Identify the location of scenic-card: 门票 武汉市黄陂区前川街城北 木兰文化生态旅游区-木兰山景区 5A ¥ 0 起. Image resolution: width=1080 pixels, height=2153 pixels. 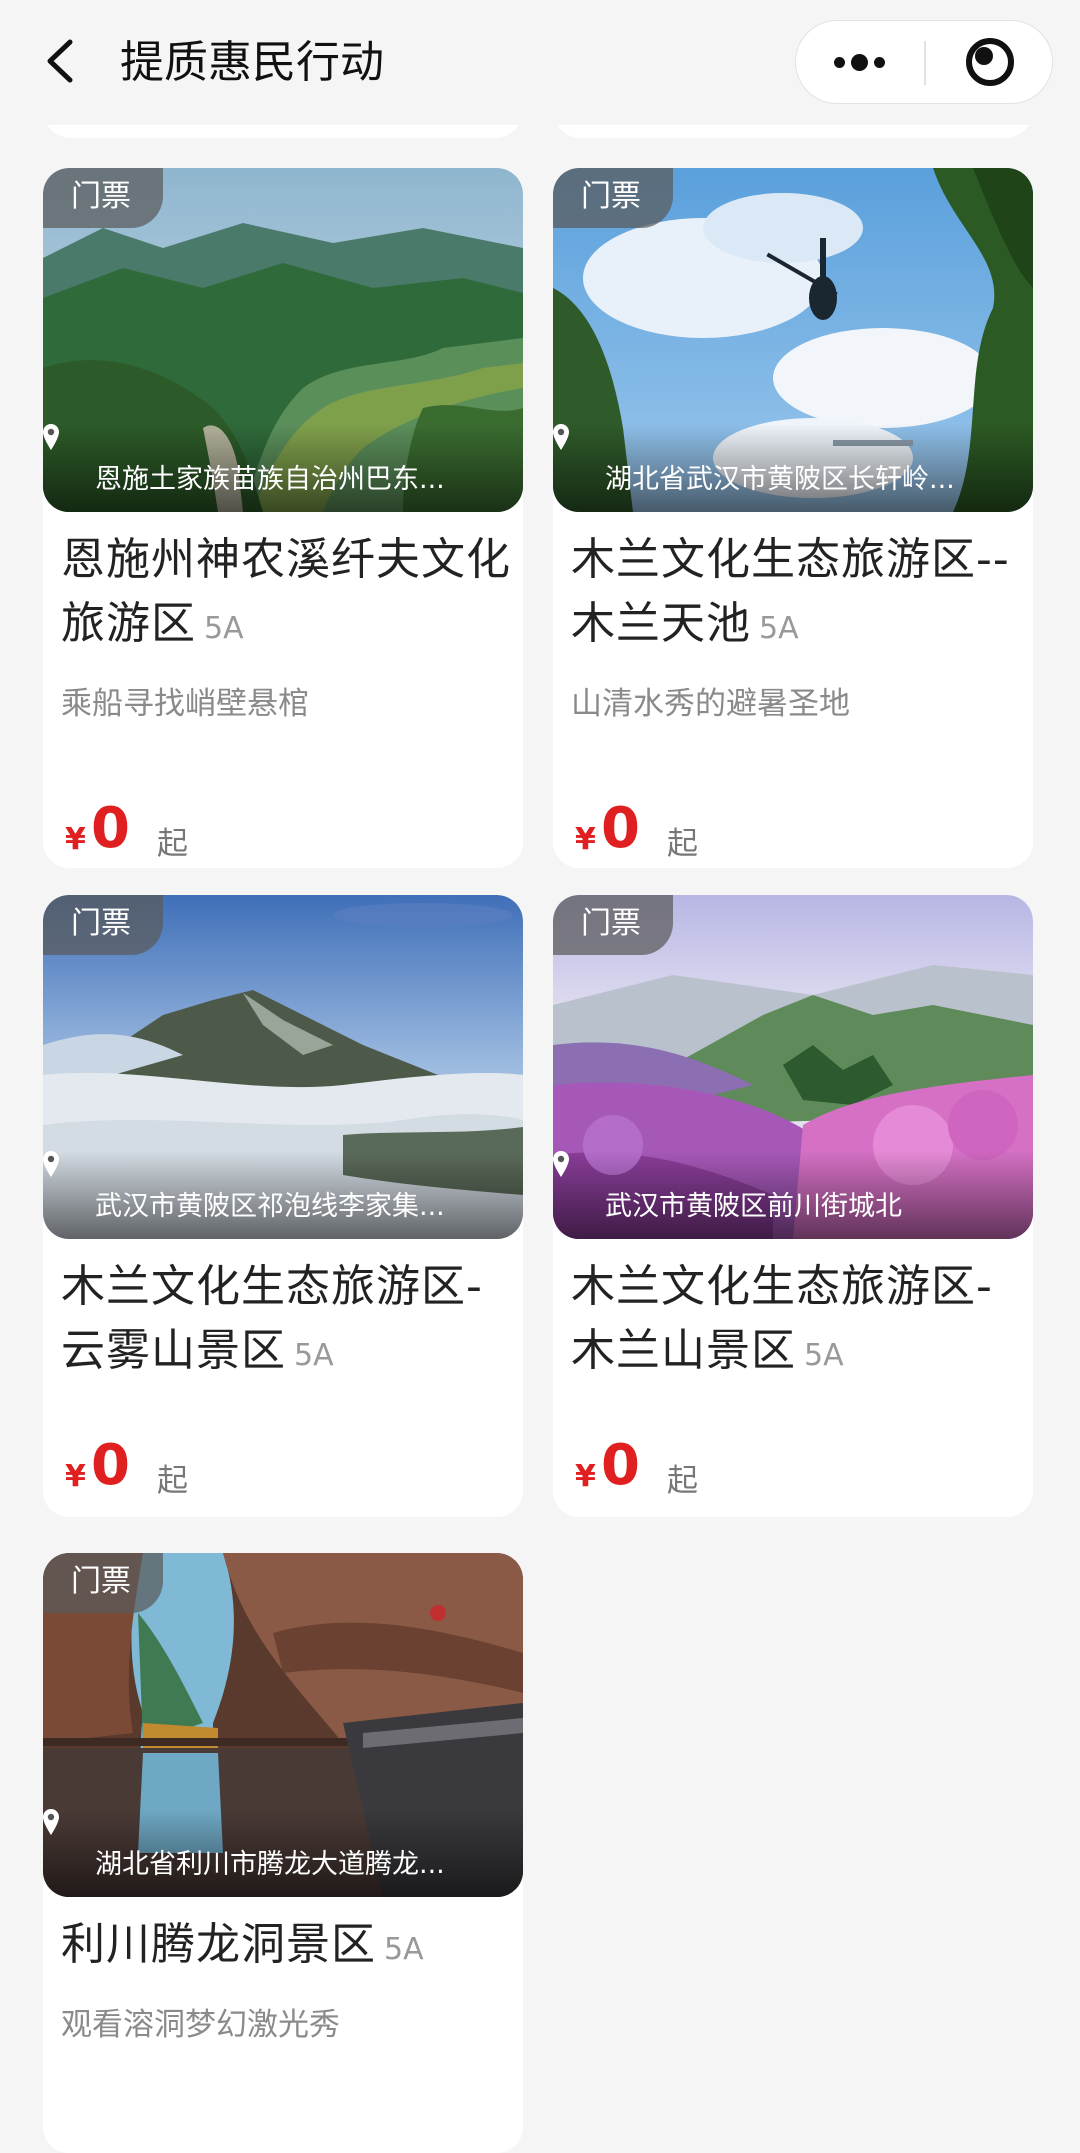
(793, 1206).